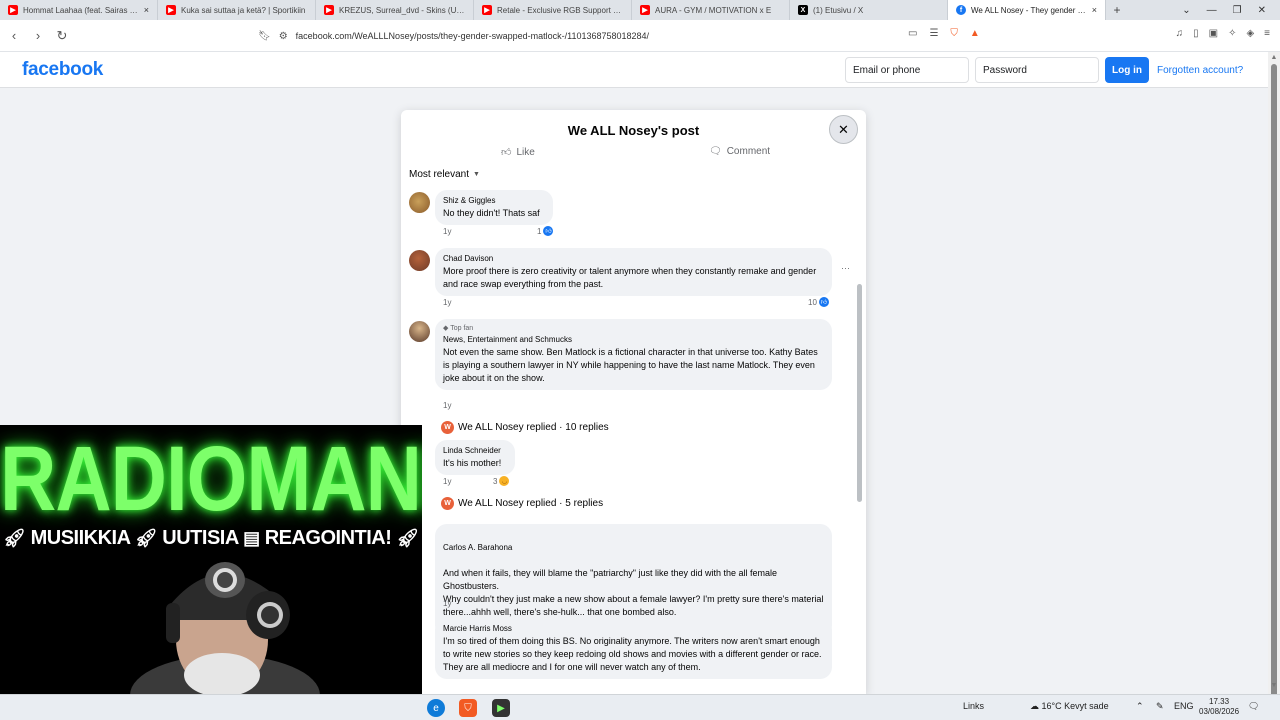  What do you see at coordinates (501, 481) in the screenshot?
I see `reaction-count: 3 ◡` at bounding box center [501, 481].